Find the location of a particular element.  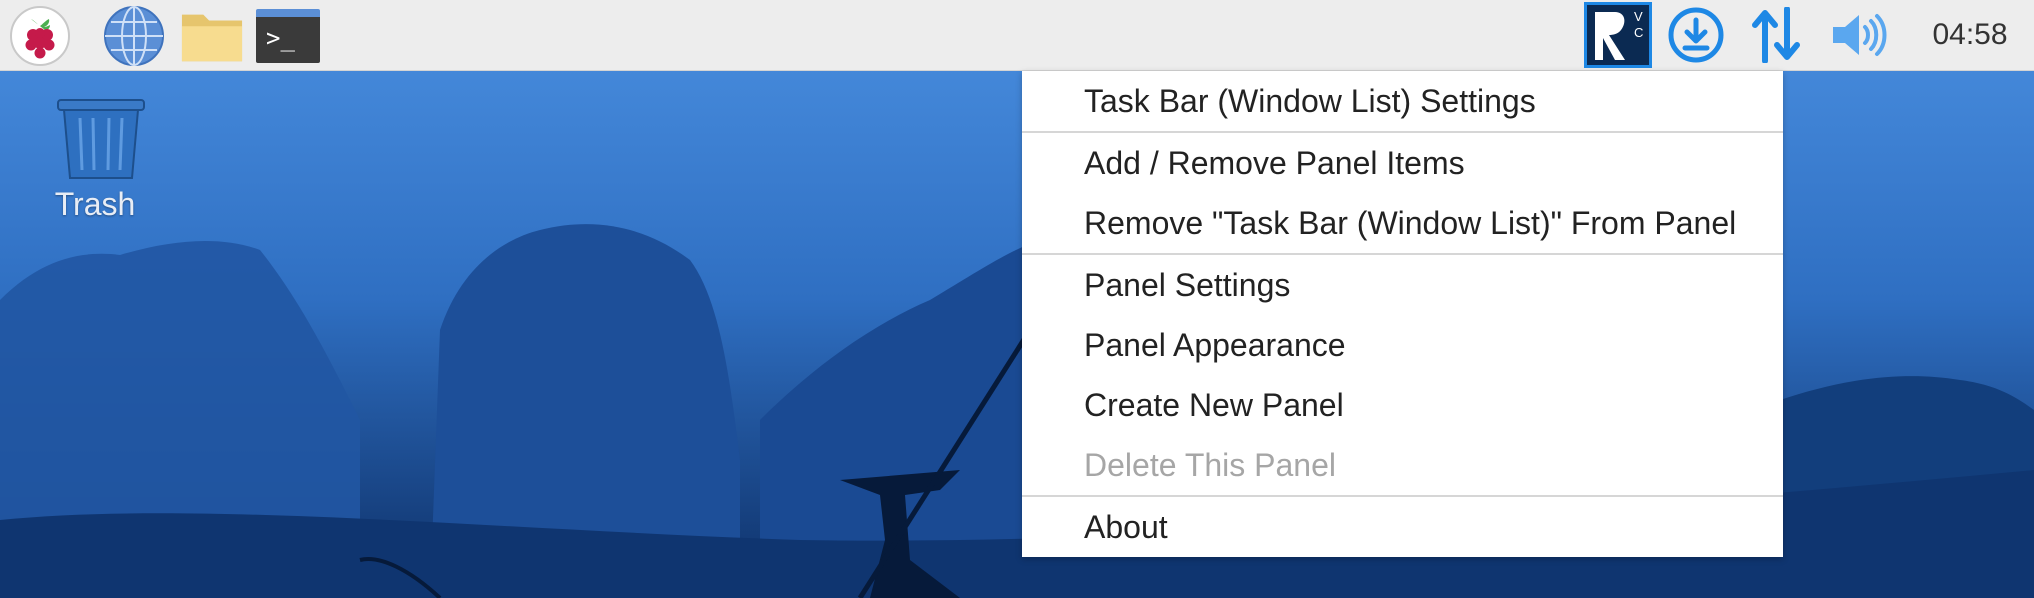

terminal-icon: >_ is located at coordinates (288, 36).